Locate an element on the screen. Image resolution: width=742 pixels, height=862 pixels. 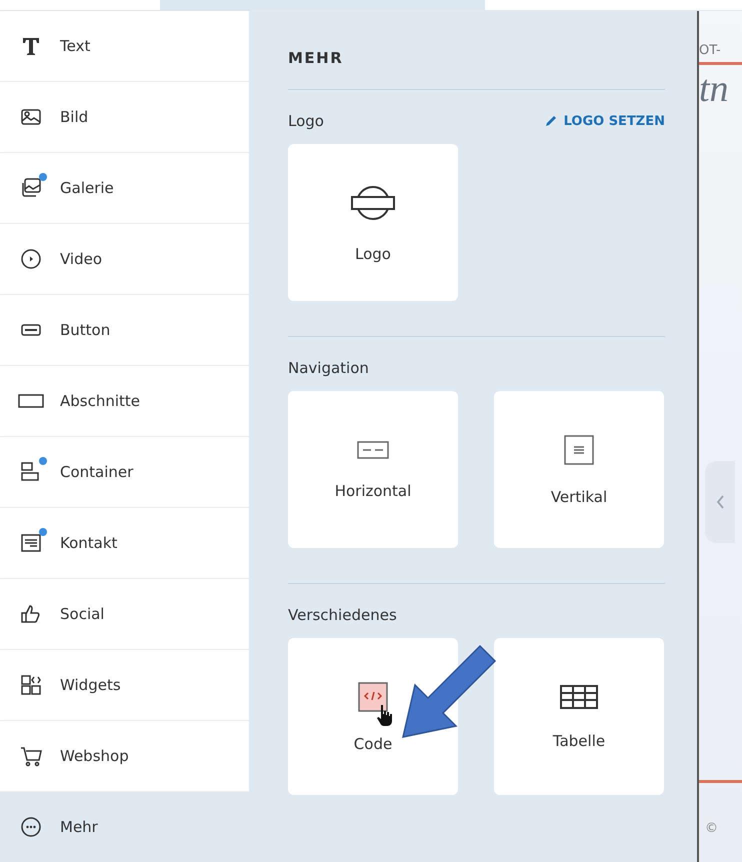
sidebar-item: Abschnitte is located at coordinates (124, 401).